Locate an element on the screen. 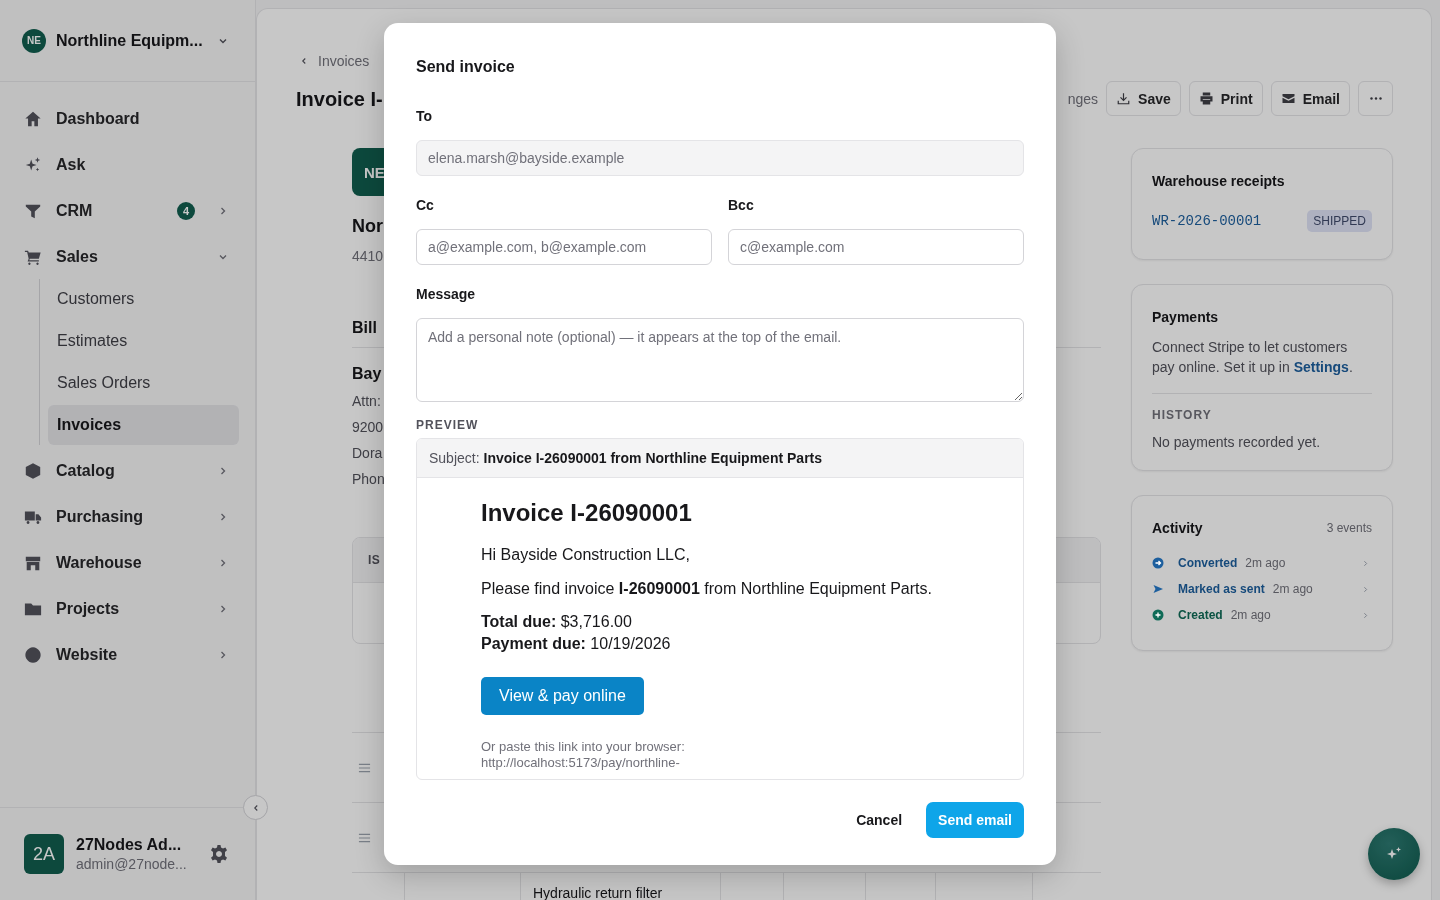 The height and width of the screenshot is (900, 1440). nav-subitem: Sales Orders is located at coordinates (143, 383).